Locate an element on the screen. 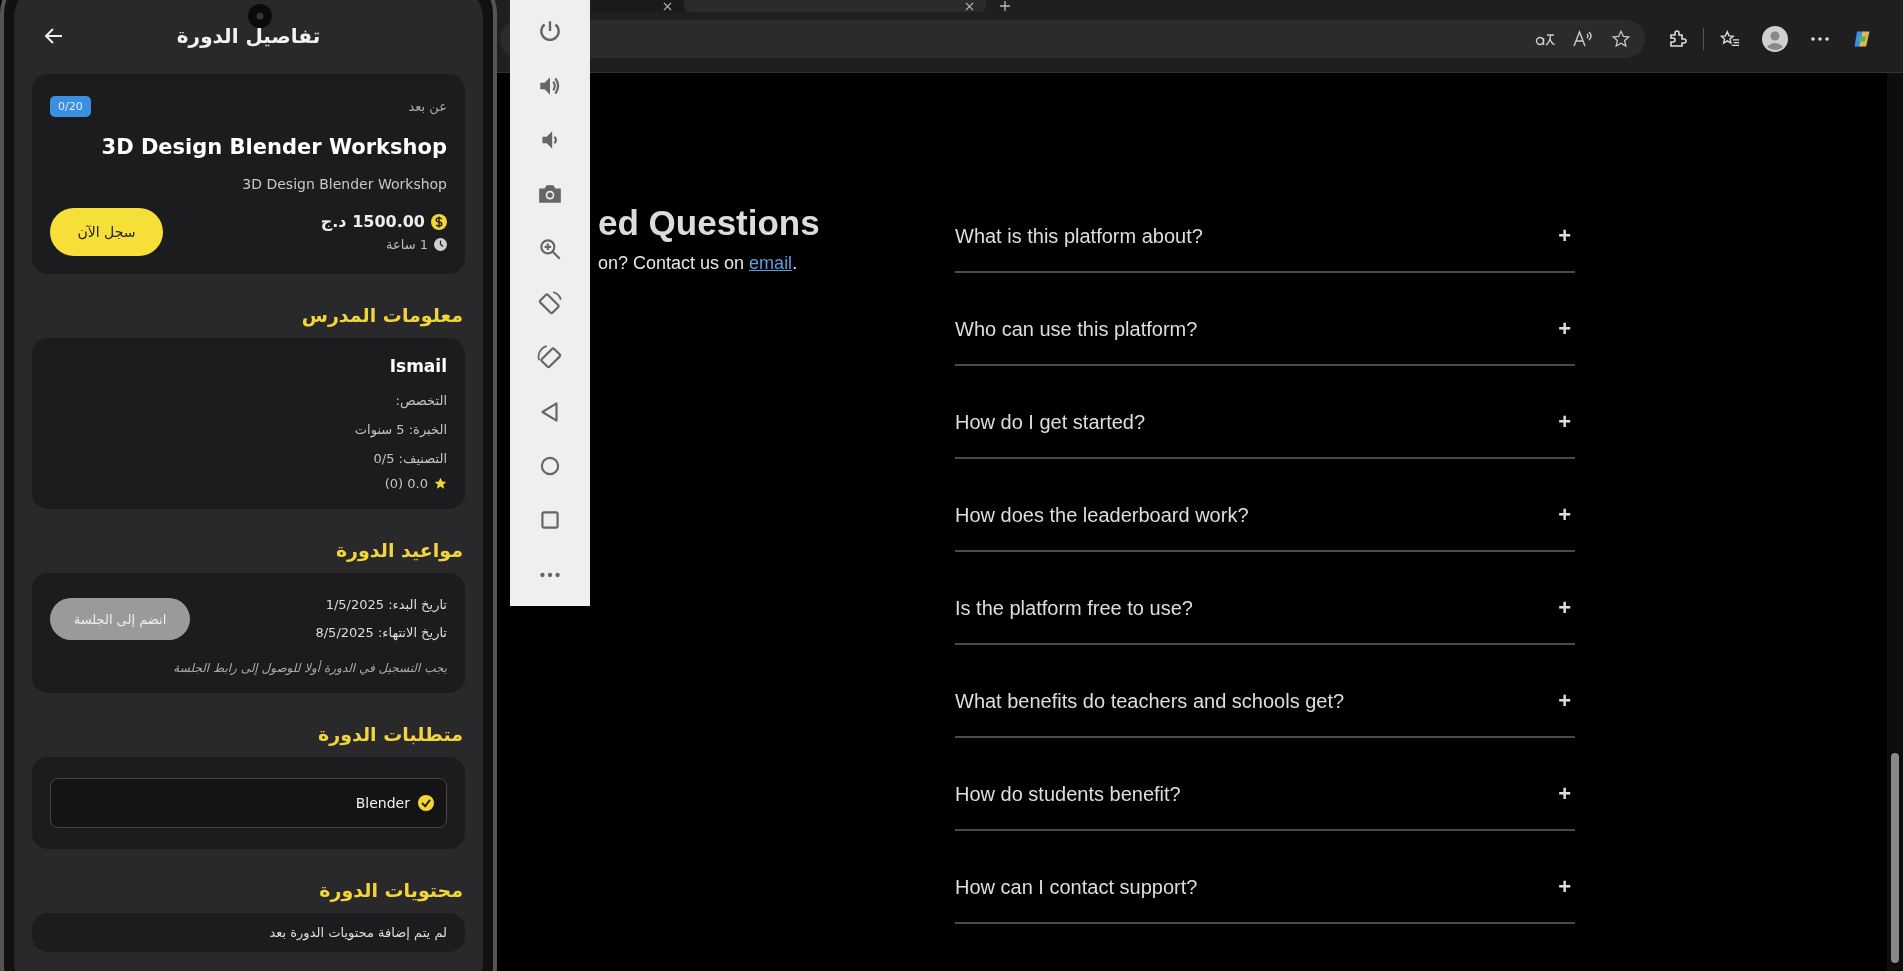 Image resolution: width=1903 pixels, height=971 pixels. date-text: تاريخ البدء: 1/5/2025 is located at coordinates (385, 605).